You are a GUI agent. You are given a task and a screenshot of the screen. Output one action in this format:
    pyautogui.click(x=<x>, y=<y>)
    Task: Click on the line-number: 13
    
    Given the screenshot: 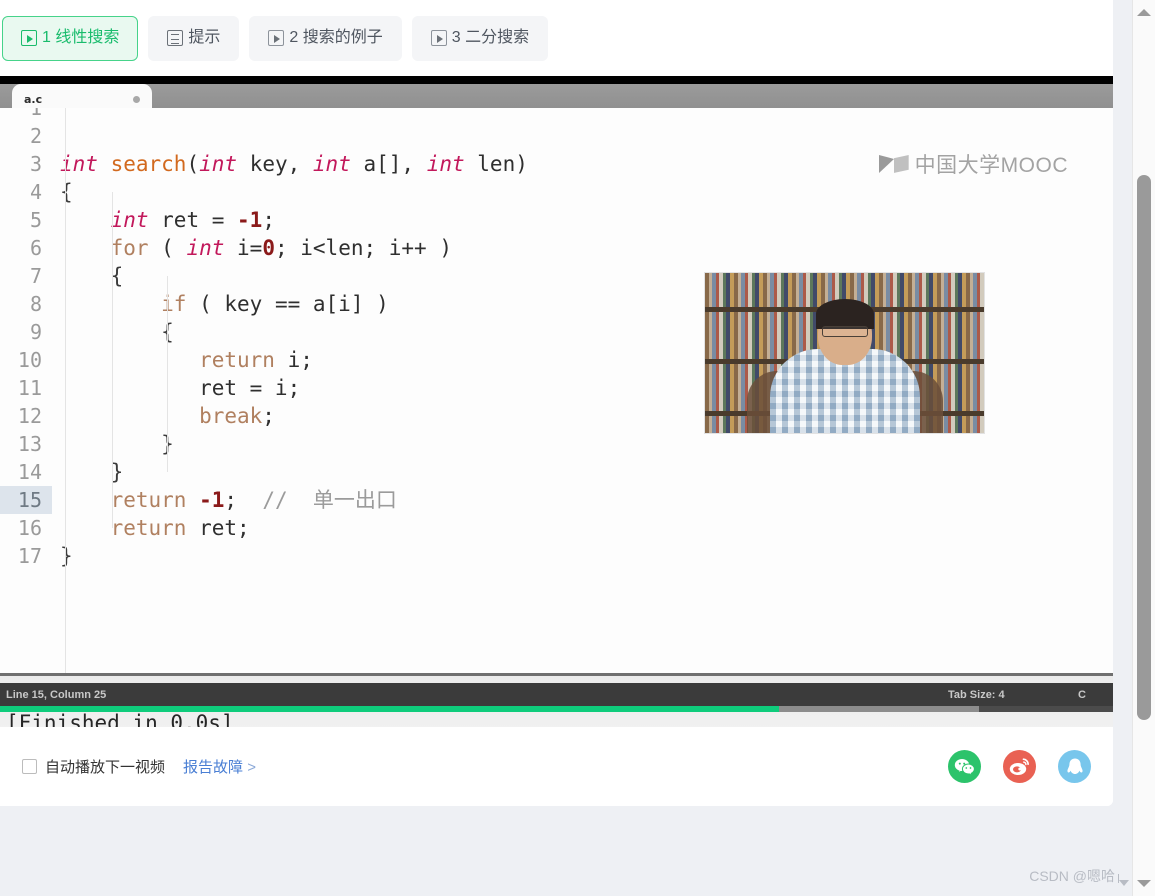 What is the action you would take?
    pyautogui.click(x=29, y=444)
    